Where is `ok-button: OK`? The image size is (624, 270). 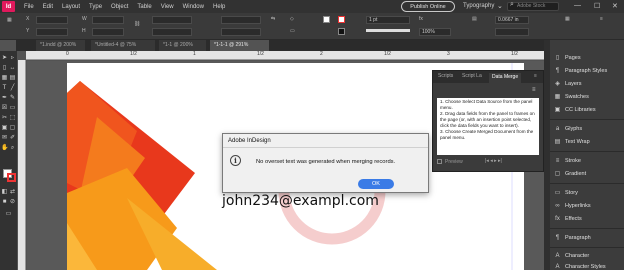 ok-button: OK is located at coordinates (376, 184).